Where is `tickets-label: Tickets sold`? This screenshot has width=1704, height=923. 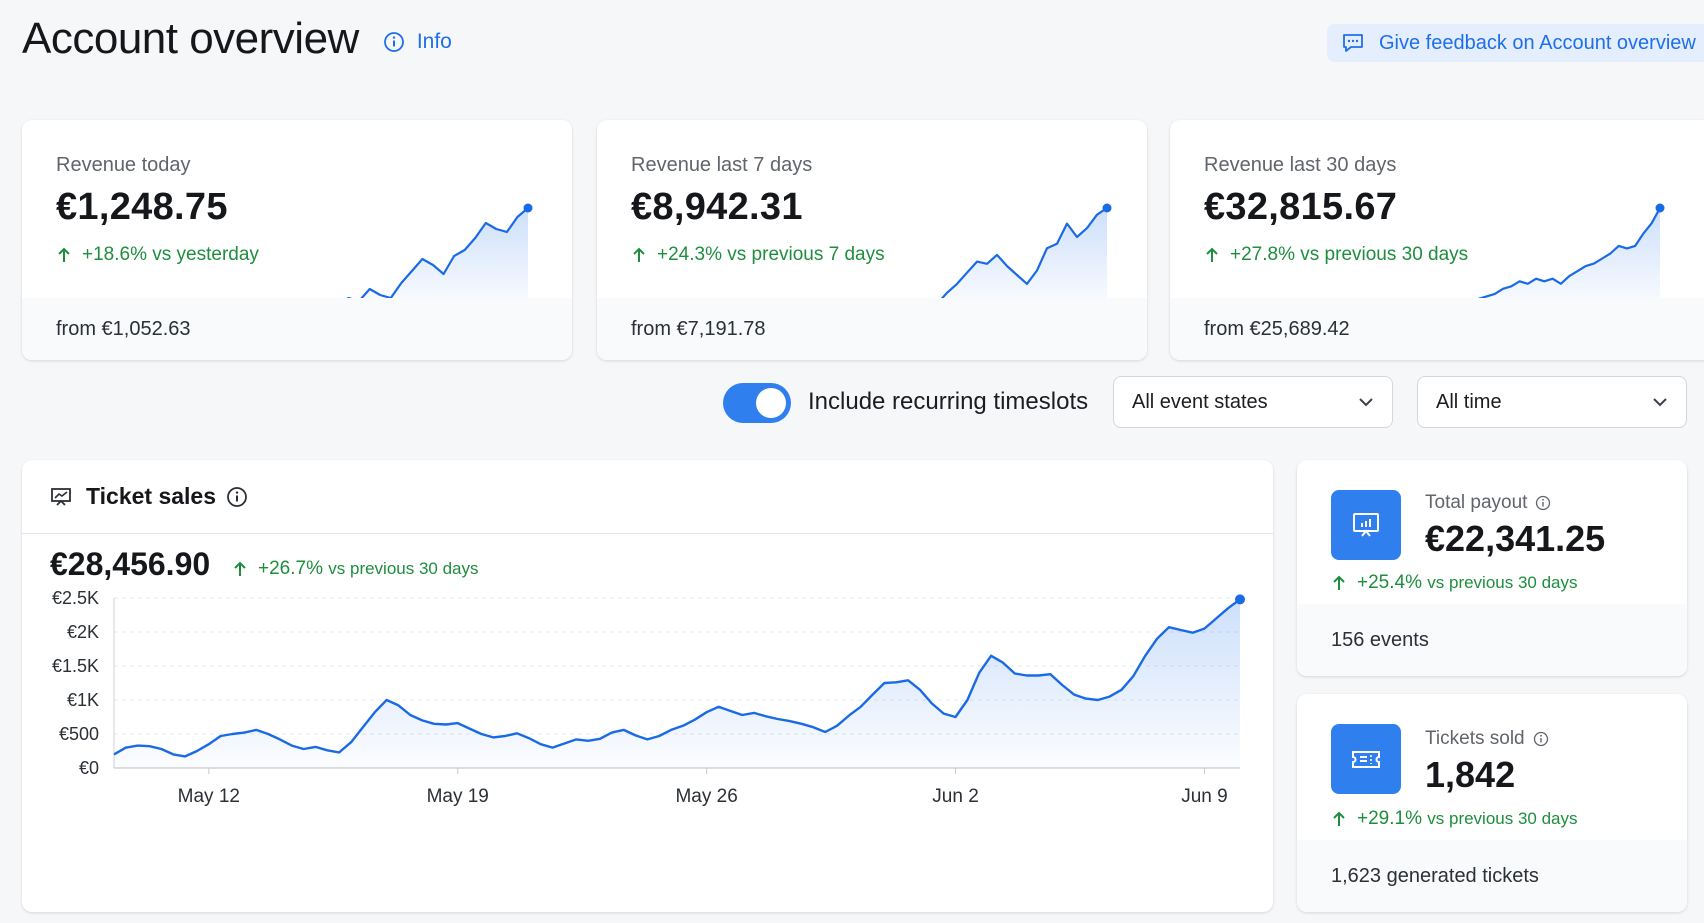
tickets-label: Tickets sold is located at coordinates (1475, 738).